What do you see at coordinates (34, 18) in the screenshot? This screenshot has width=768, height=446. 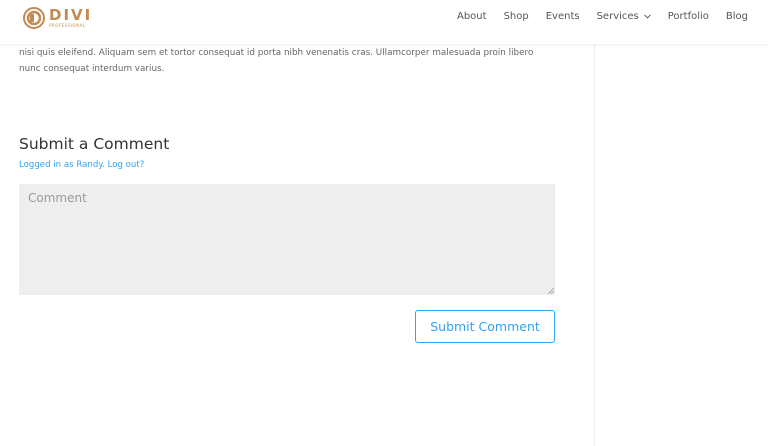 I see `logo-icon` at bounding box center [34, 18].